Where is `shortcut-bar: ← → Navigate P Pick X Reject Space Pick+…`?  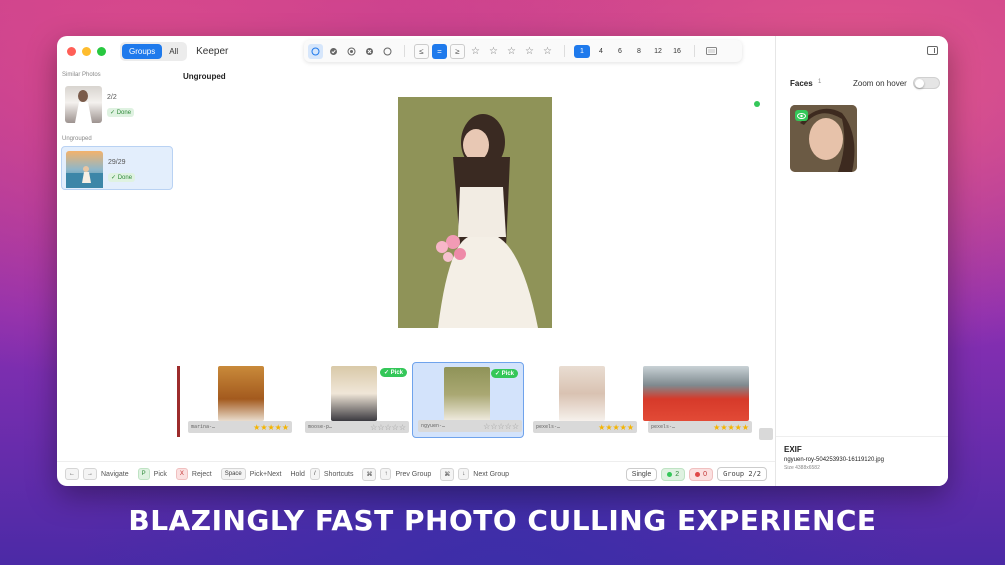
shortcut-bar: ← → Navigate P Pick X Reject Space Pick+… is located at coordinates (416, 473).